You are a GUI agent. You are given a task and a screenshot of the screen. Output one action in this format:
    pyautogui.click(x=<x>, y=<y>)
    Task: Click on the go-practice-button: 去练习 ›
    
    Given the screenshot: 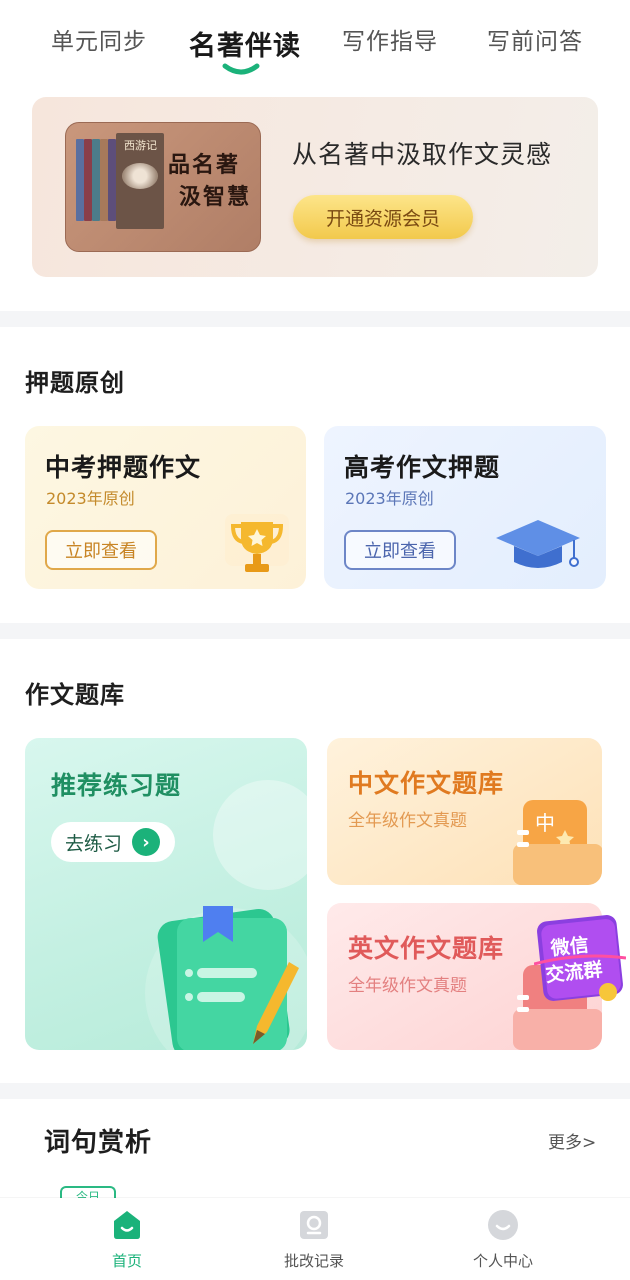 What is the action you would take?
    pyautogui.click(x=113, y=842)
    